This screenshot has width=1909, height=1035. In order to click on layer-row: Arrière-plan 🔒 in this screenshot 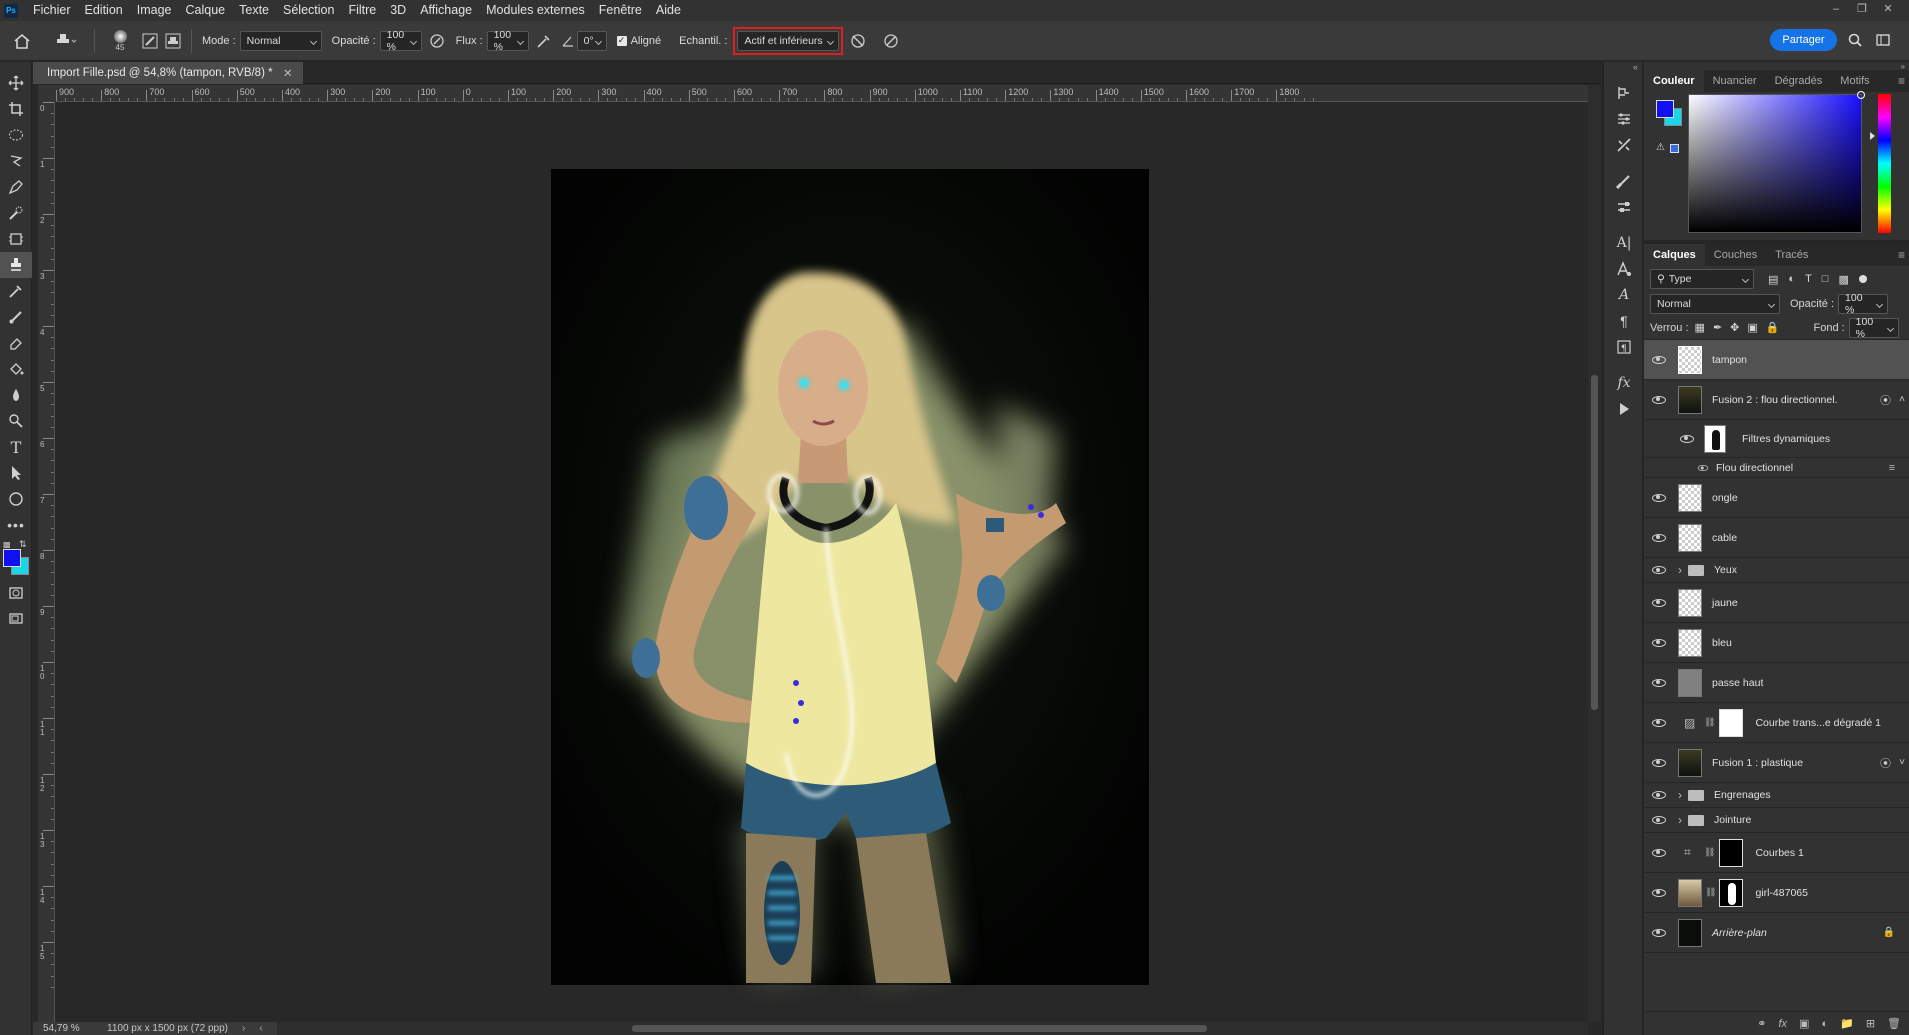, I will do `click(1776, 933)`.